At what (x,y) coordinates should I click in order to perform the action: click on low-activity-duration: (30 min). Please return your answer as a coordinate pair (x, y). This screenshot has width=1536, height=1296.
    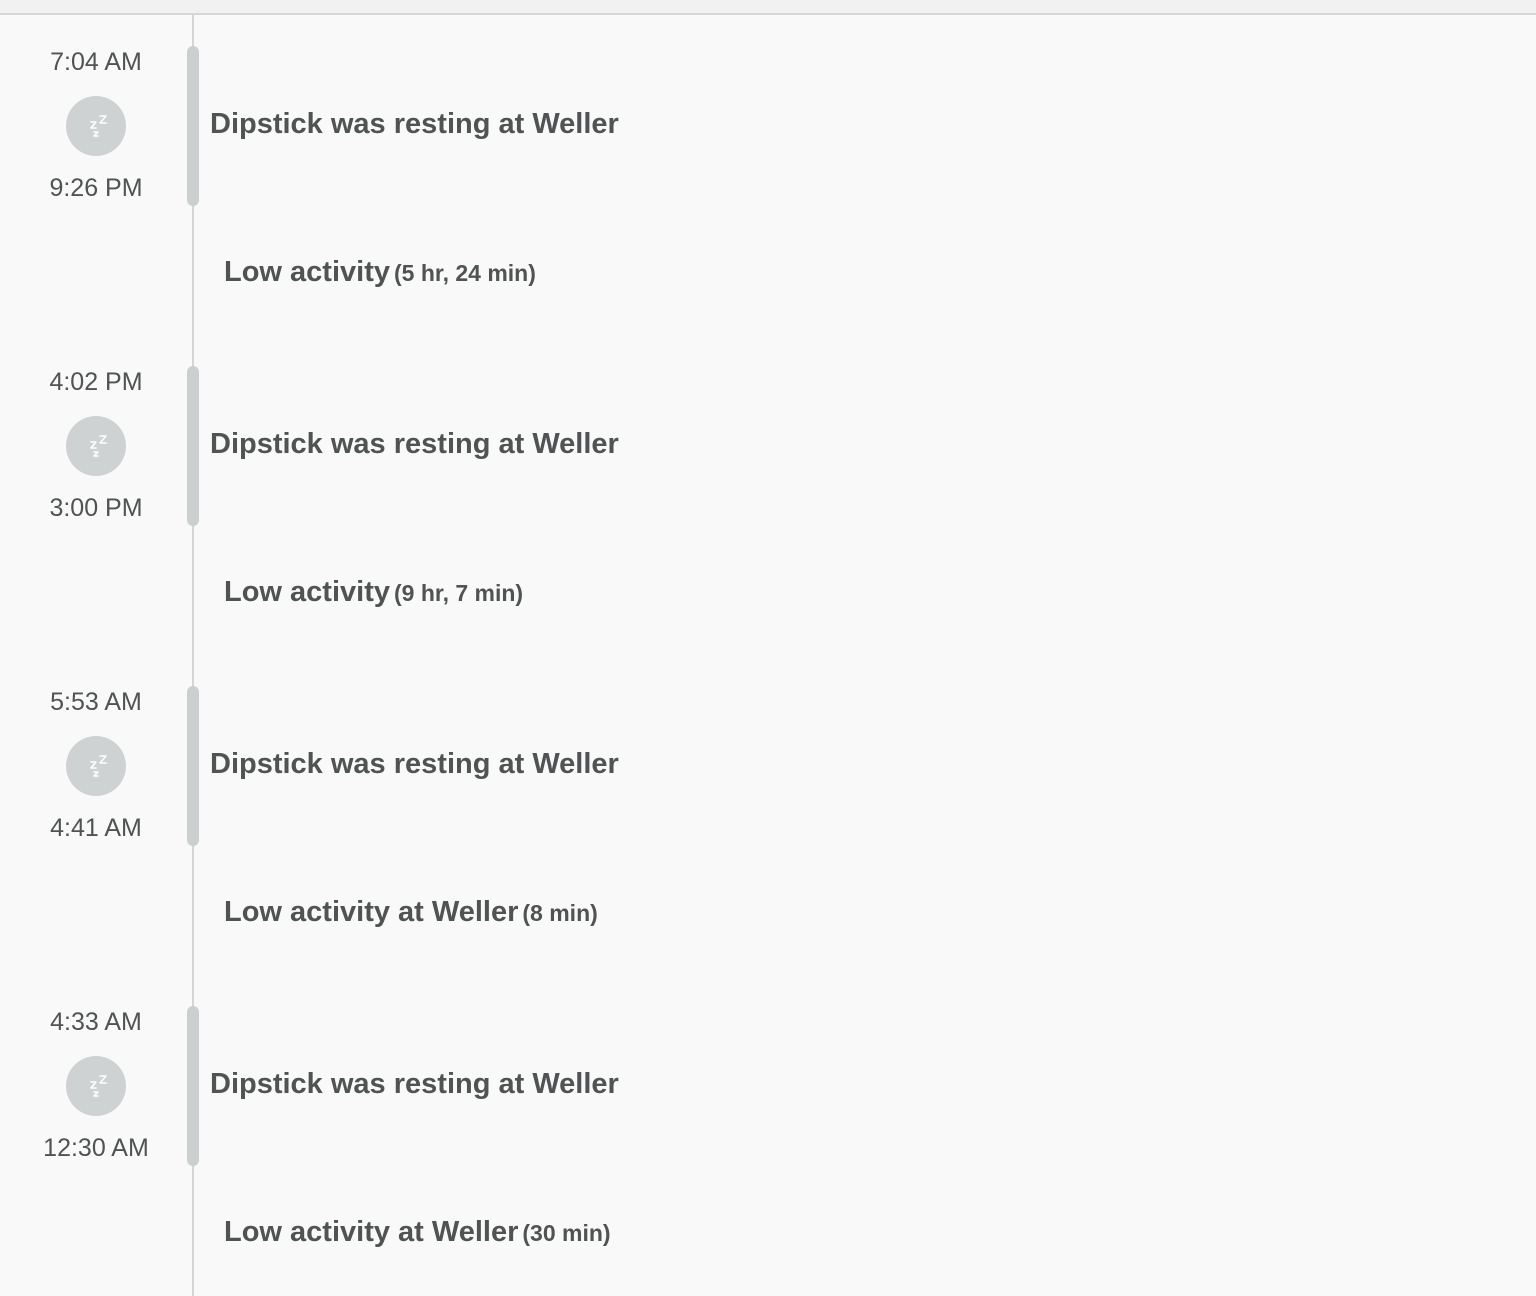
    Looking at the image, I should click on (566, 1233).